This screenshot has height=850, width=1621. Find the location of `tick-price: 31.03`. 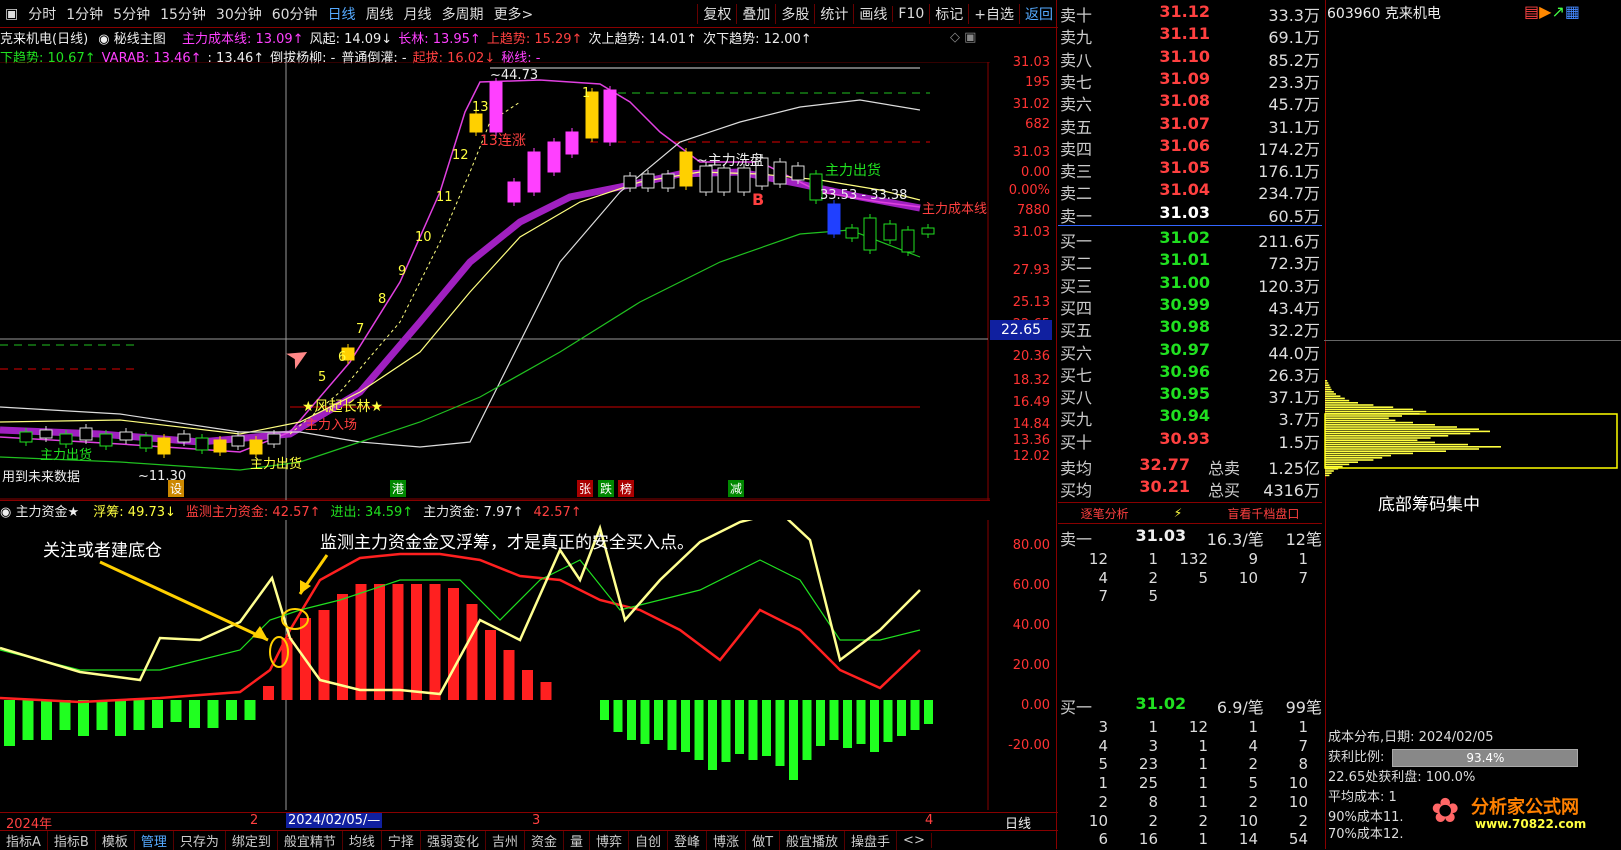

tick-price: 31.03 is located at coordinates (1161, 535).